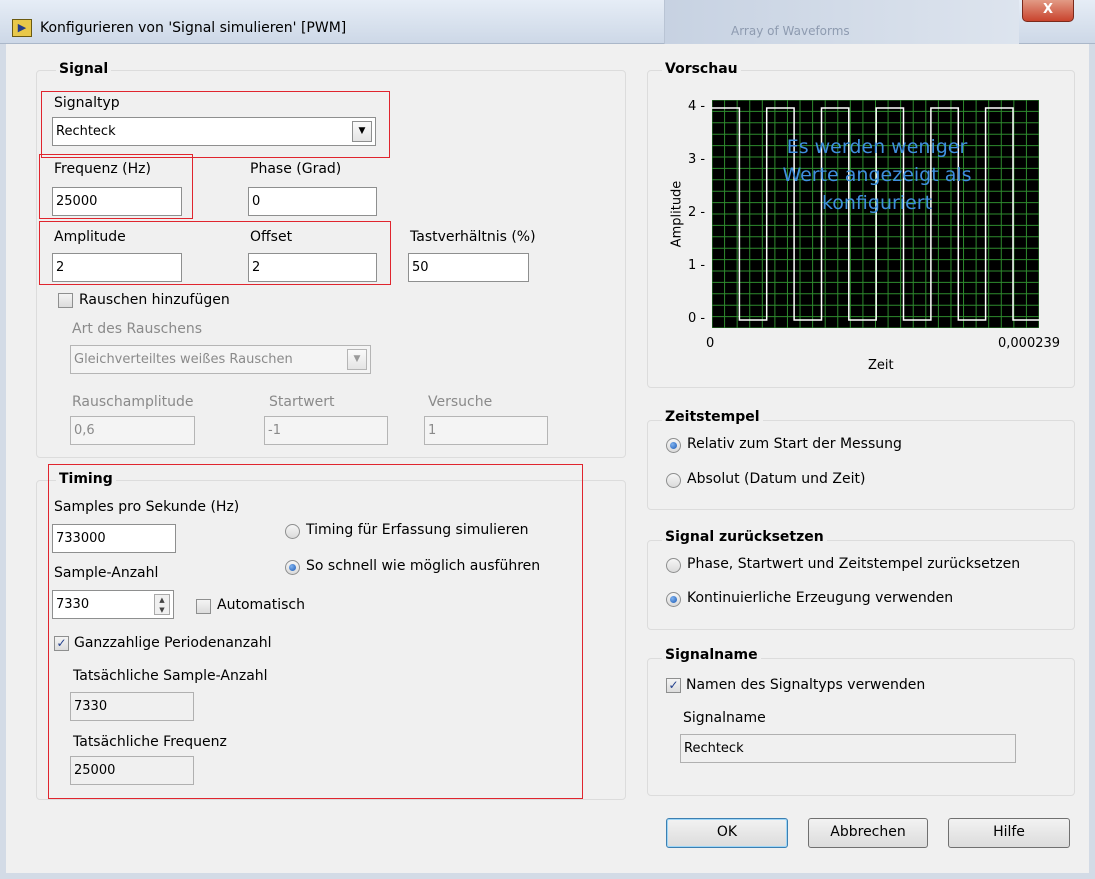 The width and height of the screenshot is (1095, 879). What do you see at coordinates (861, 465) in the screenshot?
I see `zeitstempel-group` at bounding box center [861, 465].